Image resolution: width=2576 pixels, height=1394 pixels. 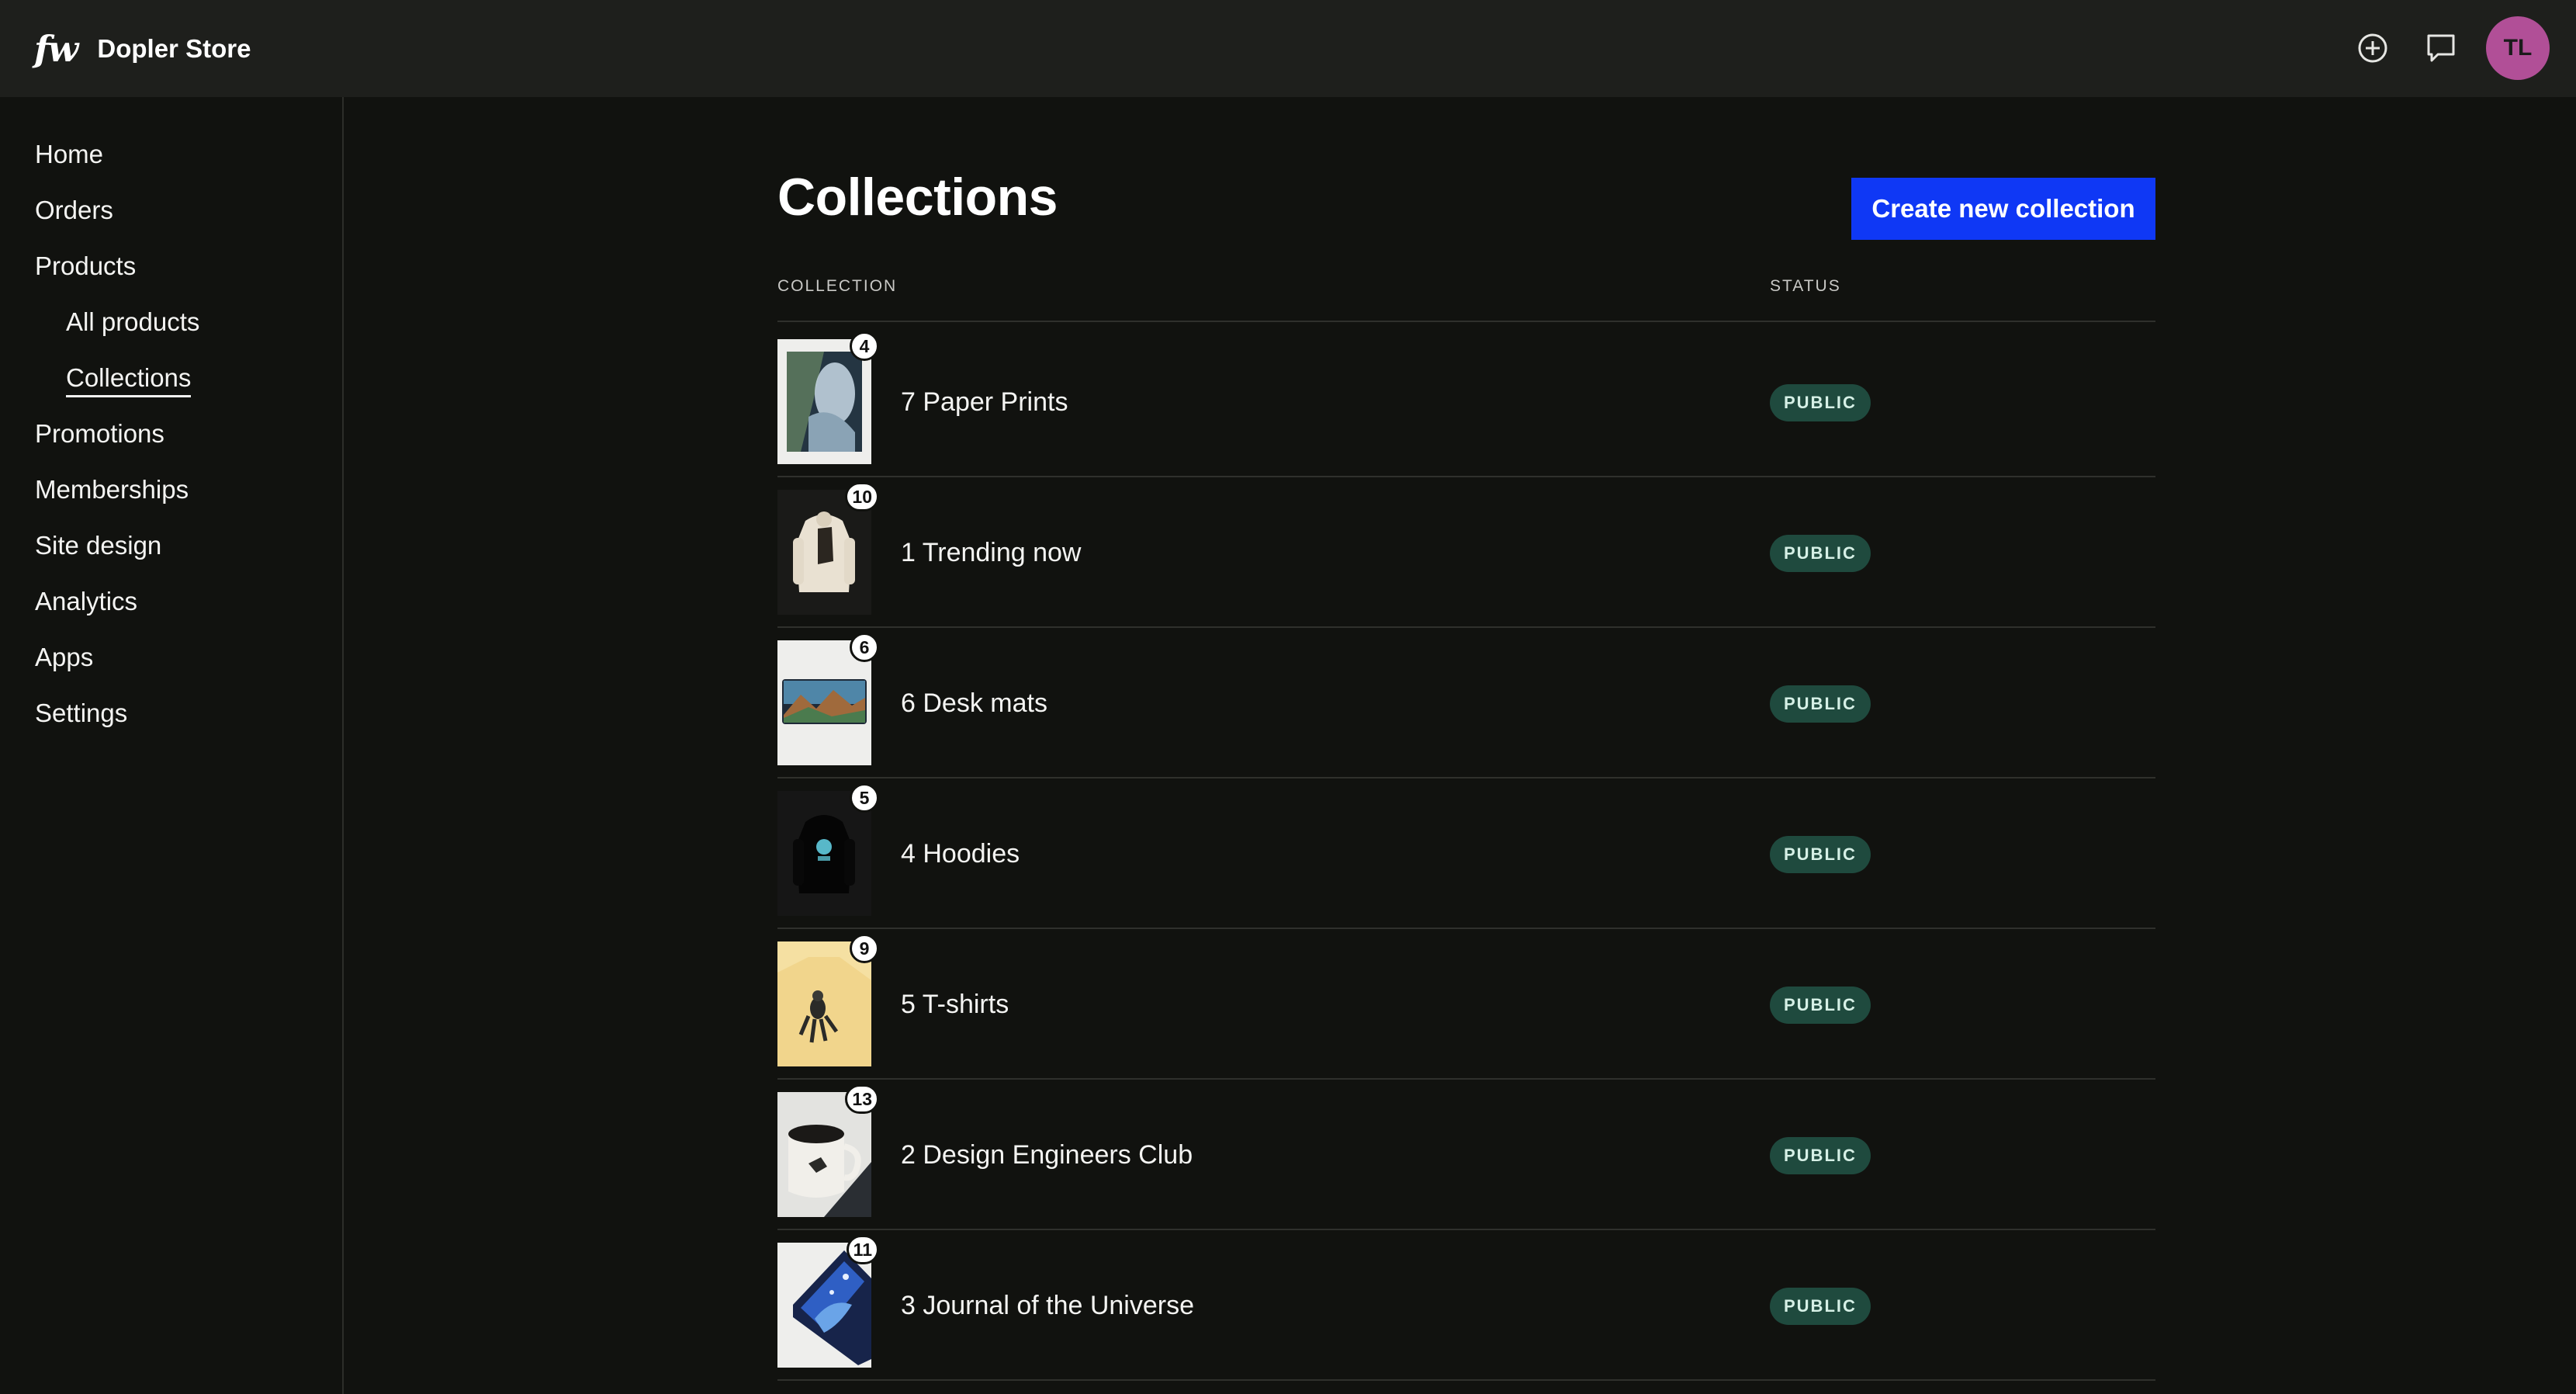 I want to click on collection-thumbnail: 13, so click(x=828, y=1150).